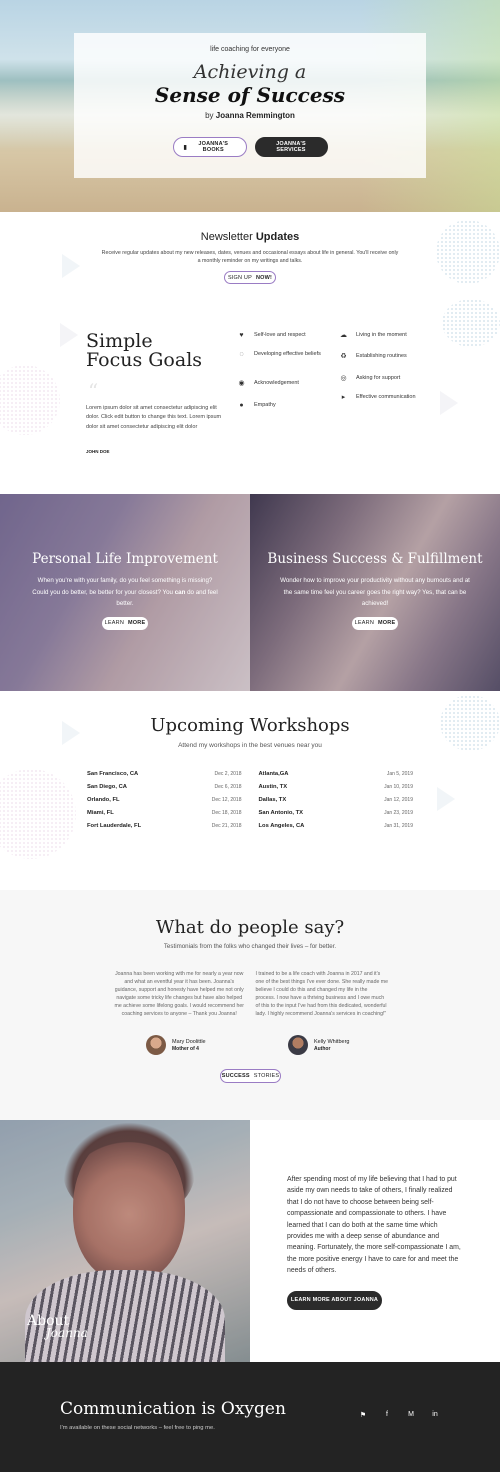 The image size is (500, 1472). I want to click on personal-life-title: Personal Life Improvement, so click(125, 559).